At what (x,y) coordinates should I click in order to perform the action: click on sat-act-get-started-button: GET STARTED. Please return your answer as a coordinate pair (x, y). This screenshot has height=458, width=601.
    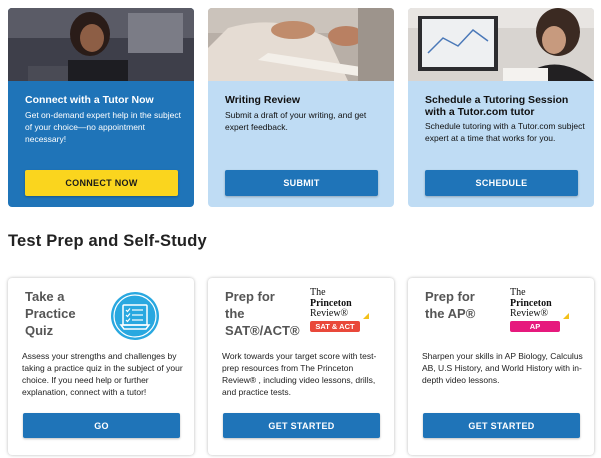
    Looking at the image, I should click on (301, 425).